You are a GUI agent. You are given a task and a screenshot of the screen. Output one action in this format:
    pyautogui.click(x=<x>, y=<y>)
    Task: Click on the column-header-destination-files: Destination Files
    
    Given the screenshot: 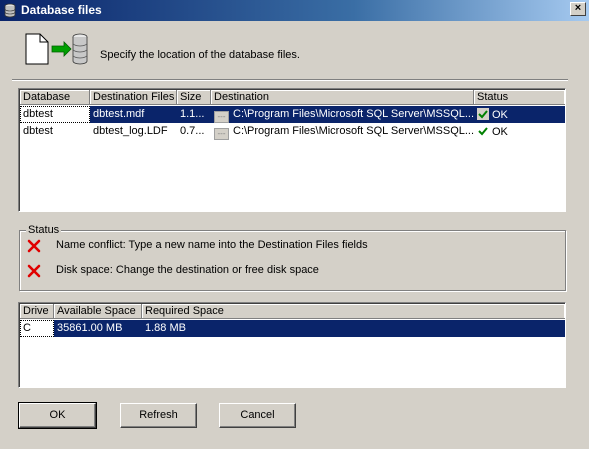 What is the action you would take?
    pyautogui.click(x=133, y=97)
    